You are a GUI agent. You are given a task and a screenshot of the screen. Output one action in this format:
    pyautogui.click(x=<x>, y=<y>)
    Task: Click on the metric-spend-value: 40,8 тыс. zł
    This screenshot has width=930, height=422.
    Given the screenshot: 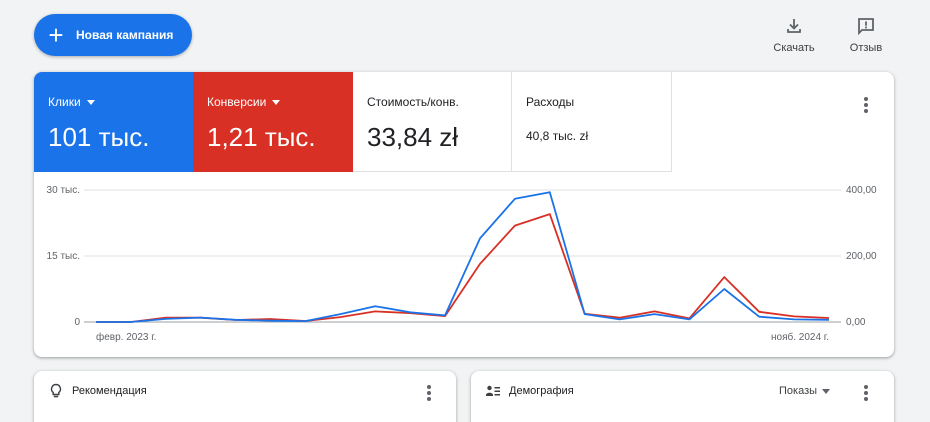 What is the action you would take?
    pyautogui.click(x=557, y=136)
    